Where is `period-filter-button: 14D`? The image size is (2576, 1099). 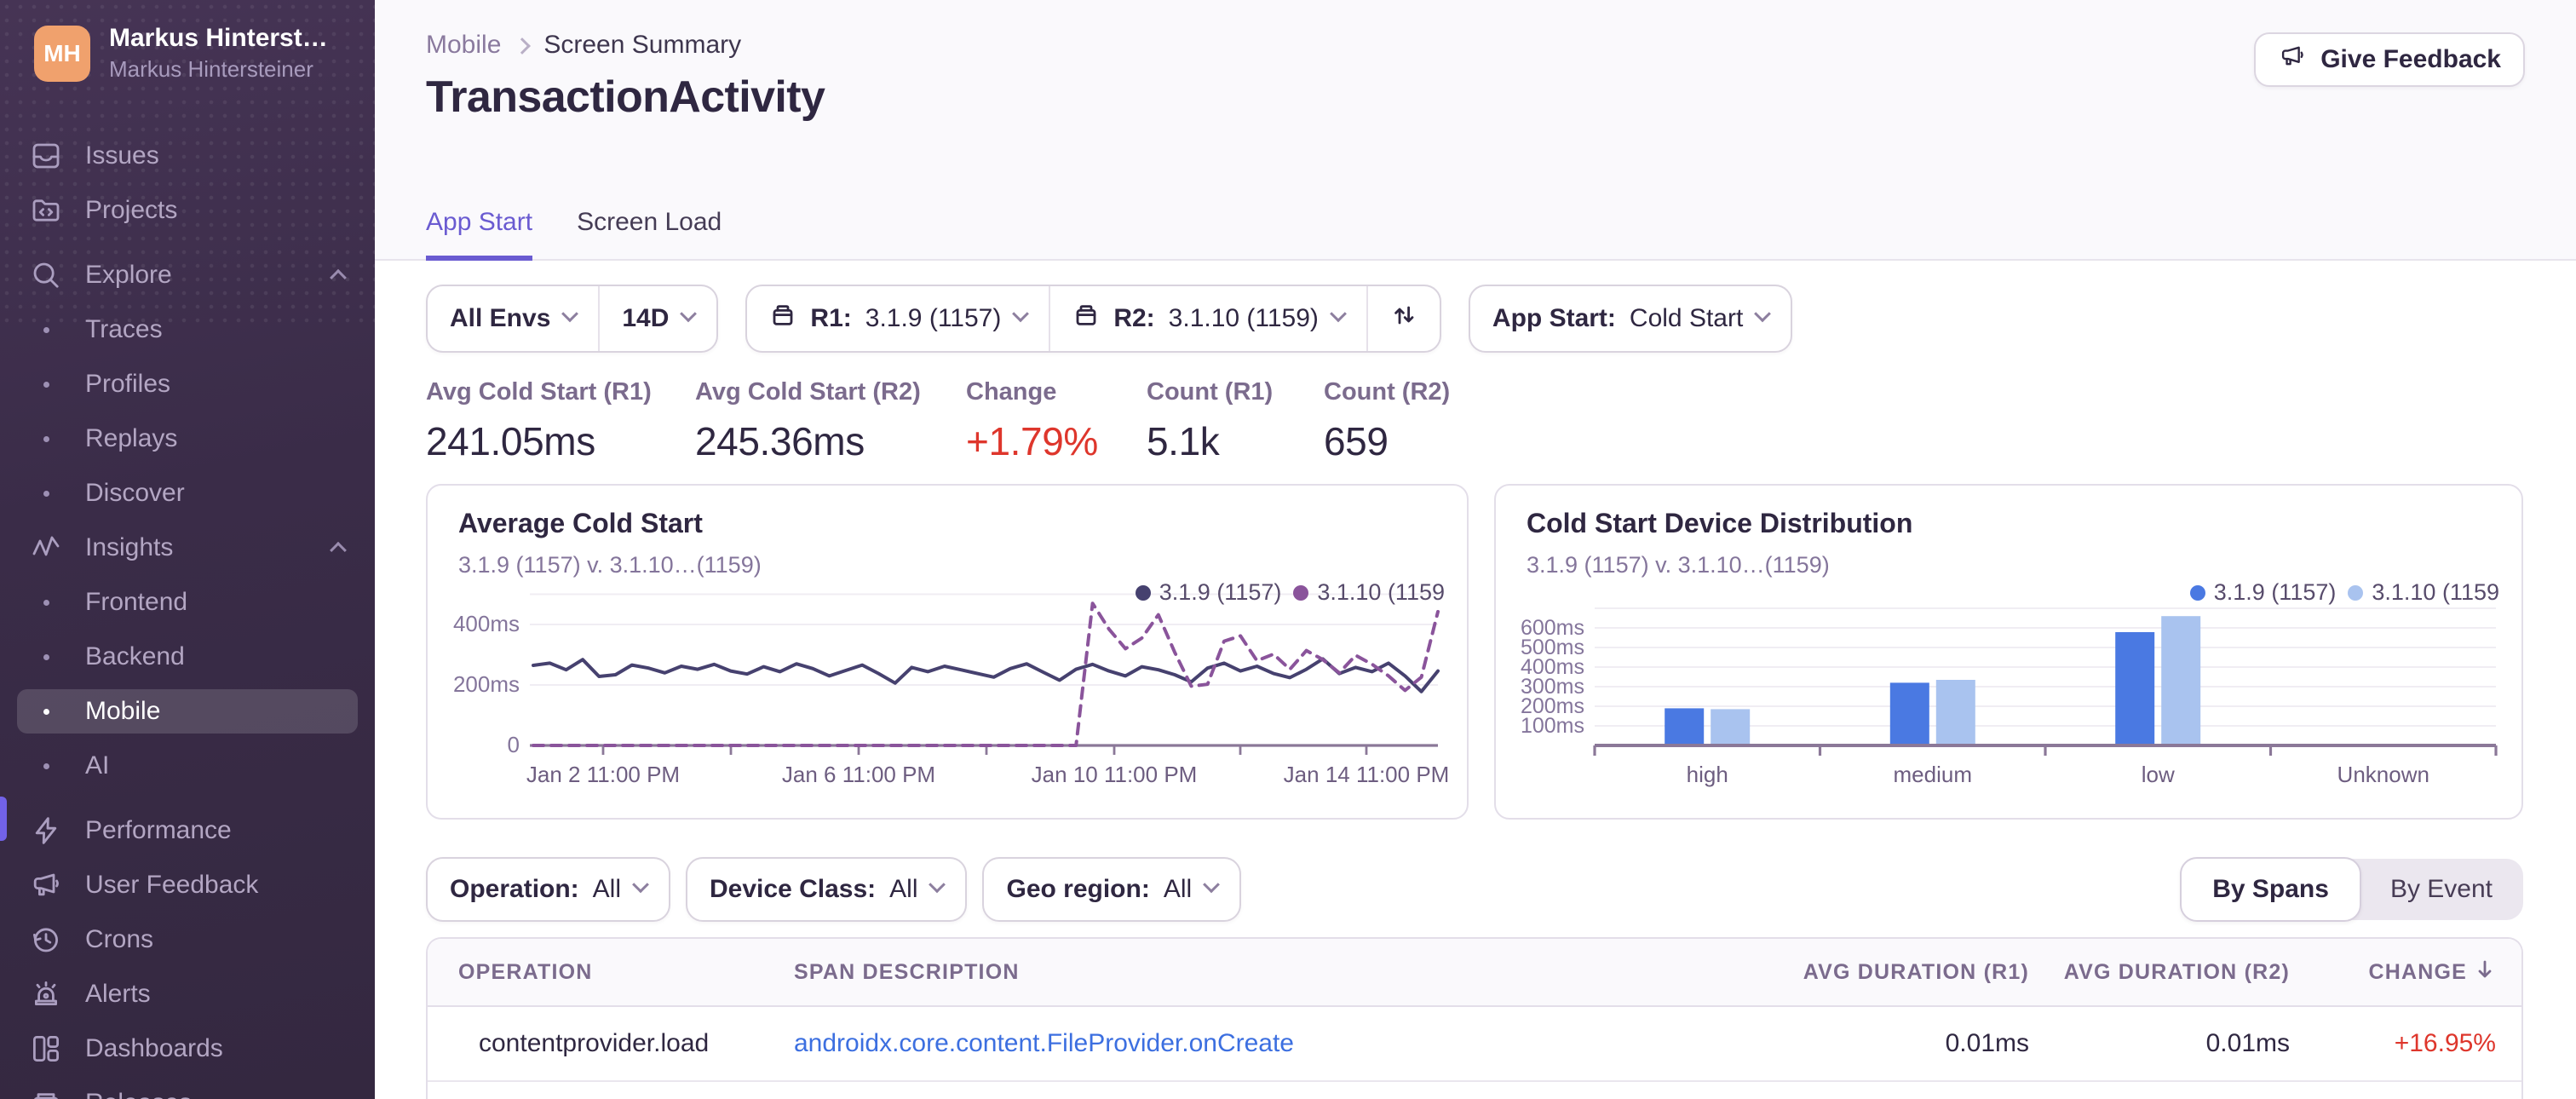 period-filter-button: 14D is located at coordinates (657, 319).